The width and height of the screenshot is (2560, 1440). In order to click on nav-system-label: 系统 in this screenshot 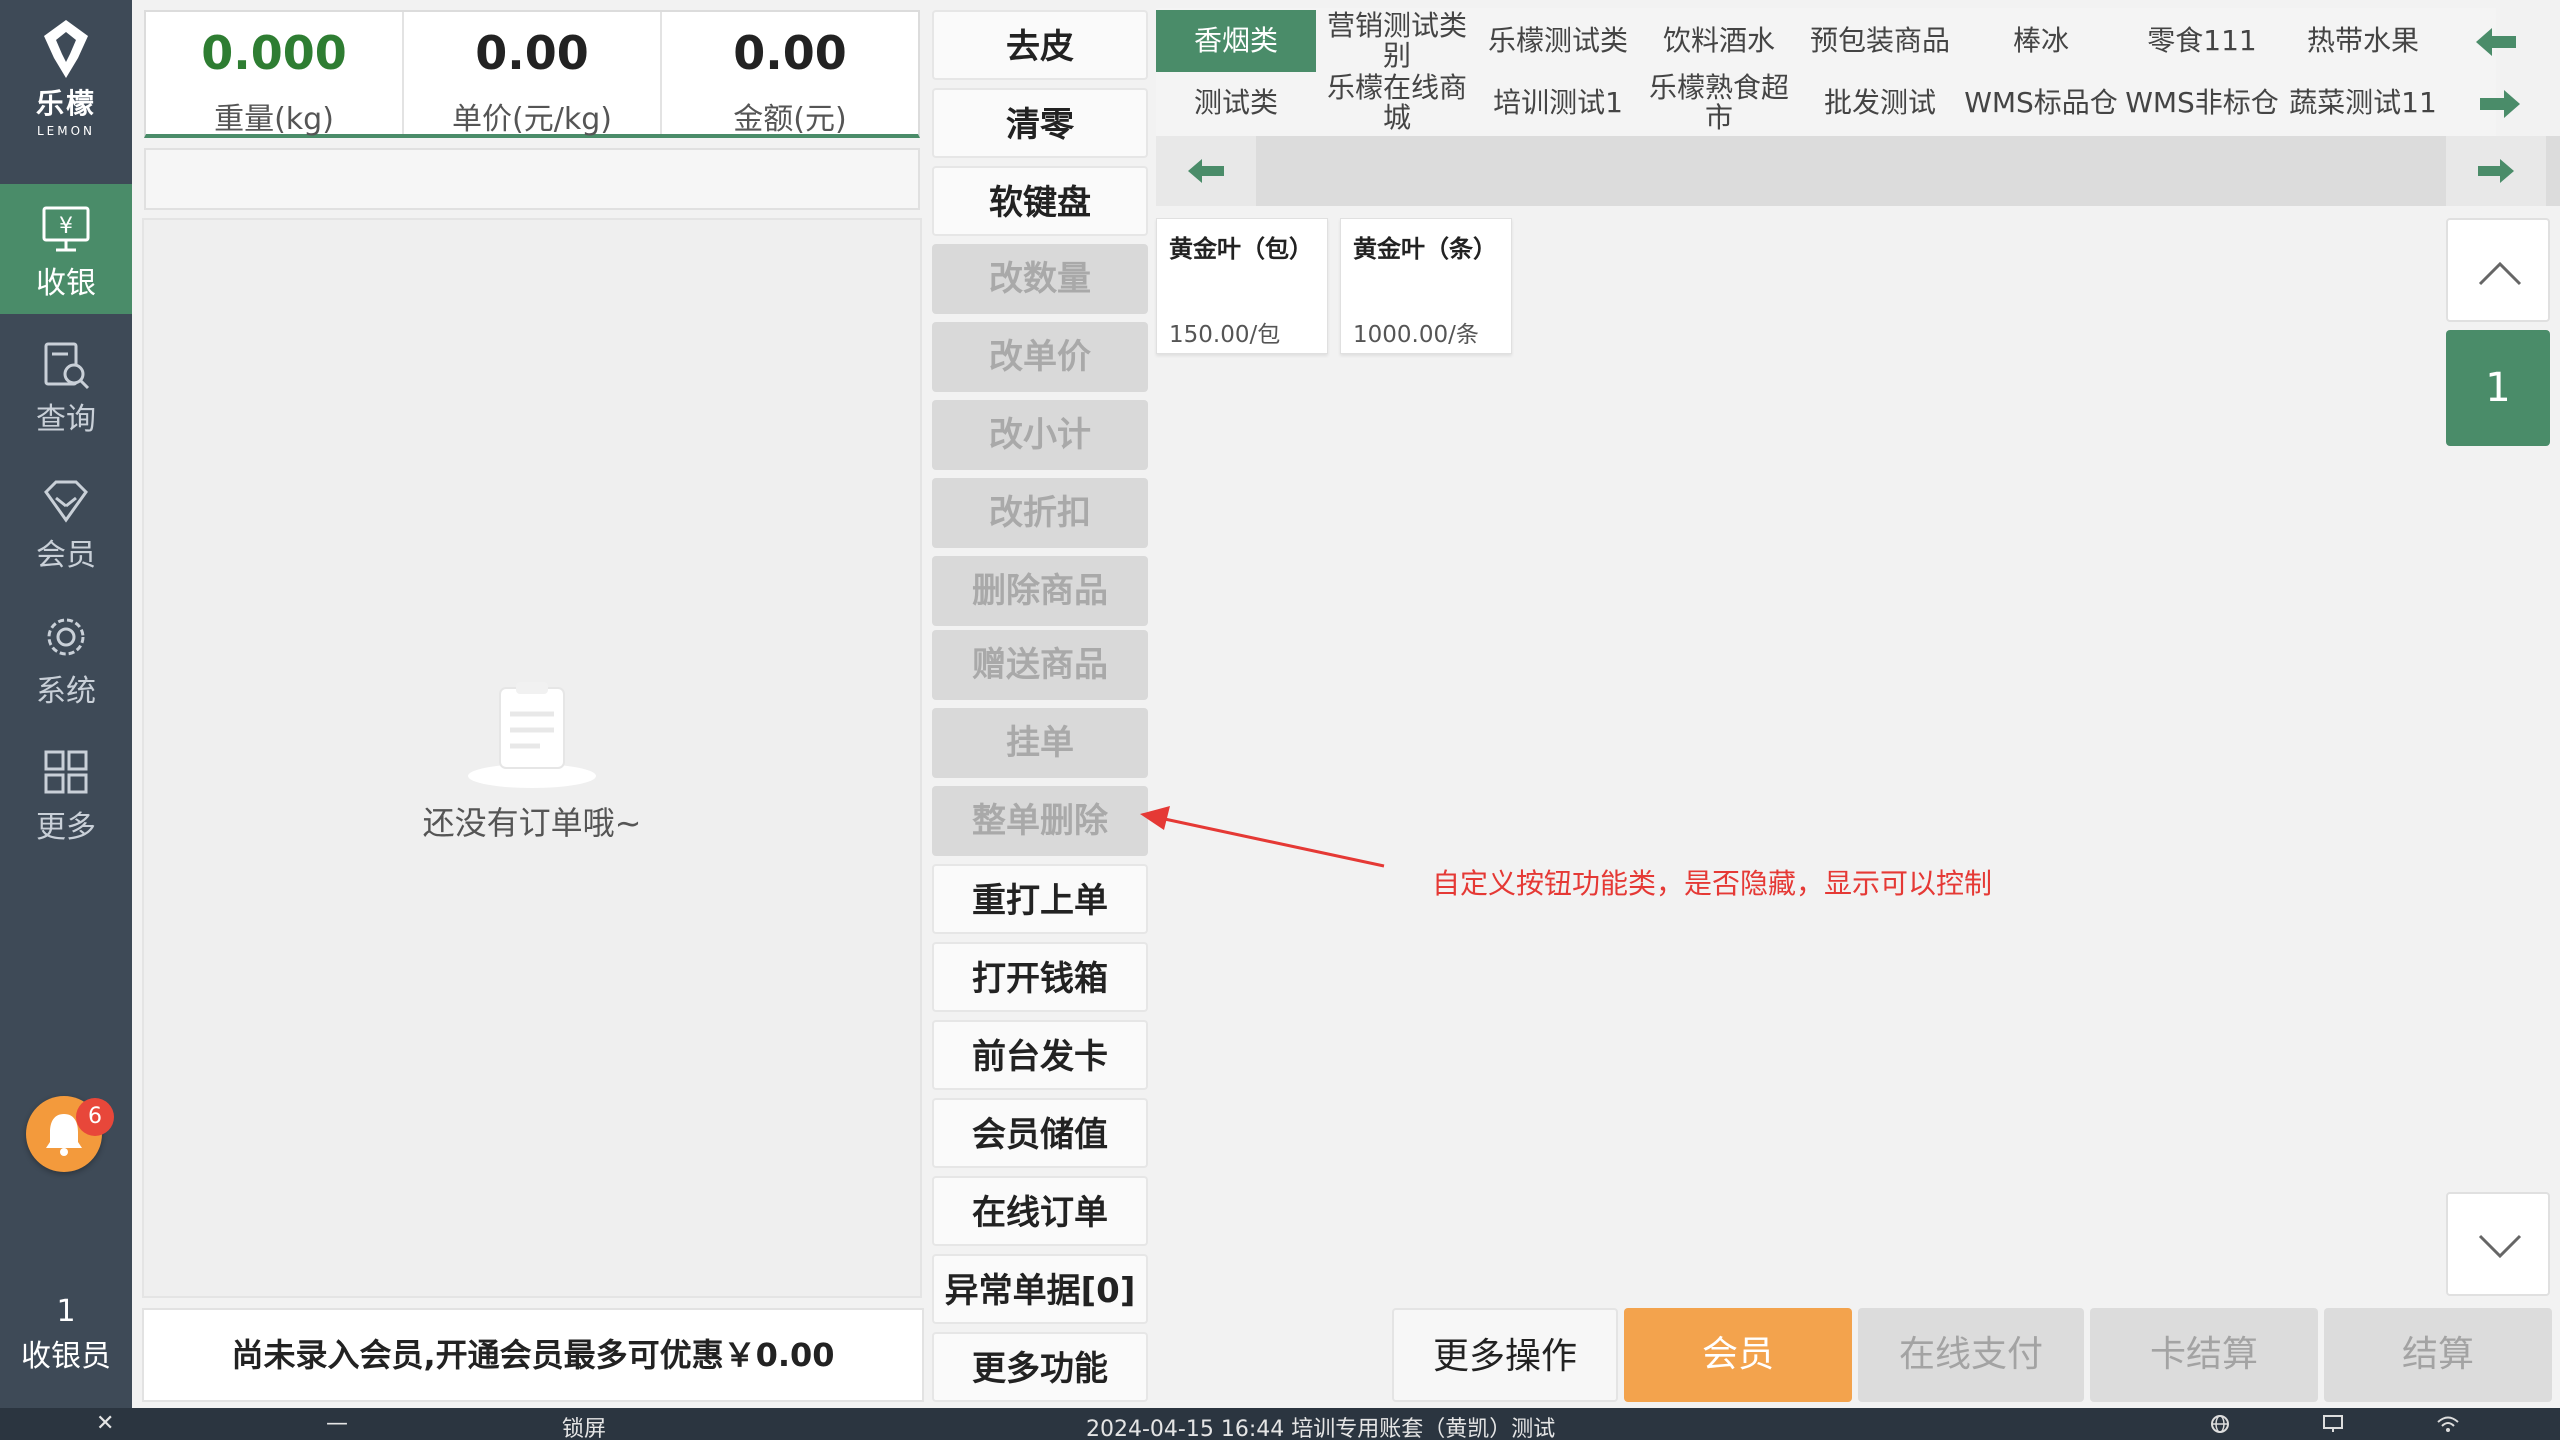, I will do `click(66, 691)`.